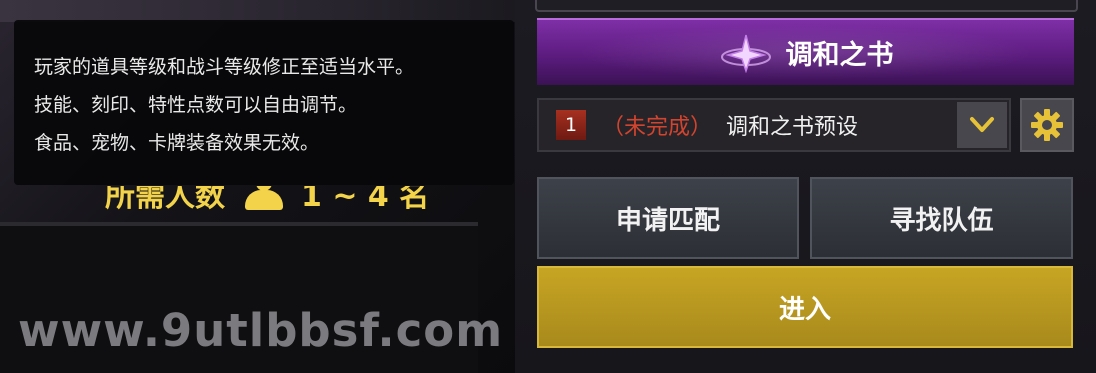 The image size is (1096, 373). What do you see at coordinates (177, 143) in the screenshot?
I see `tooltip-line: 食品、宠物、卡牌装备效果无效。` at bounding box center [177, 143].